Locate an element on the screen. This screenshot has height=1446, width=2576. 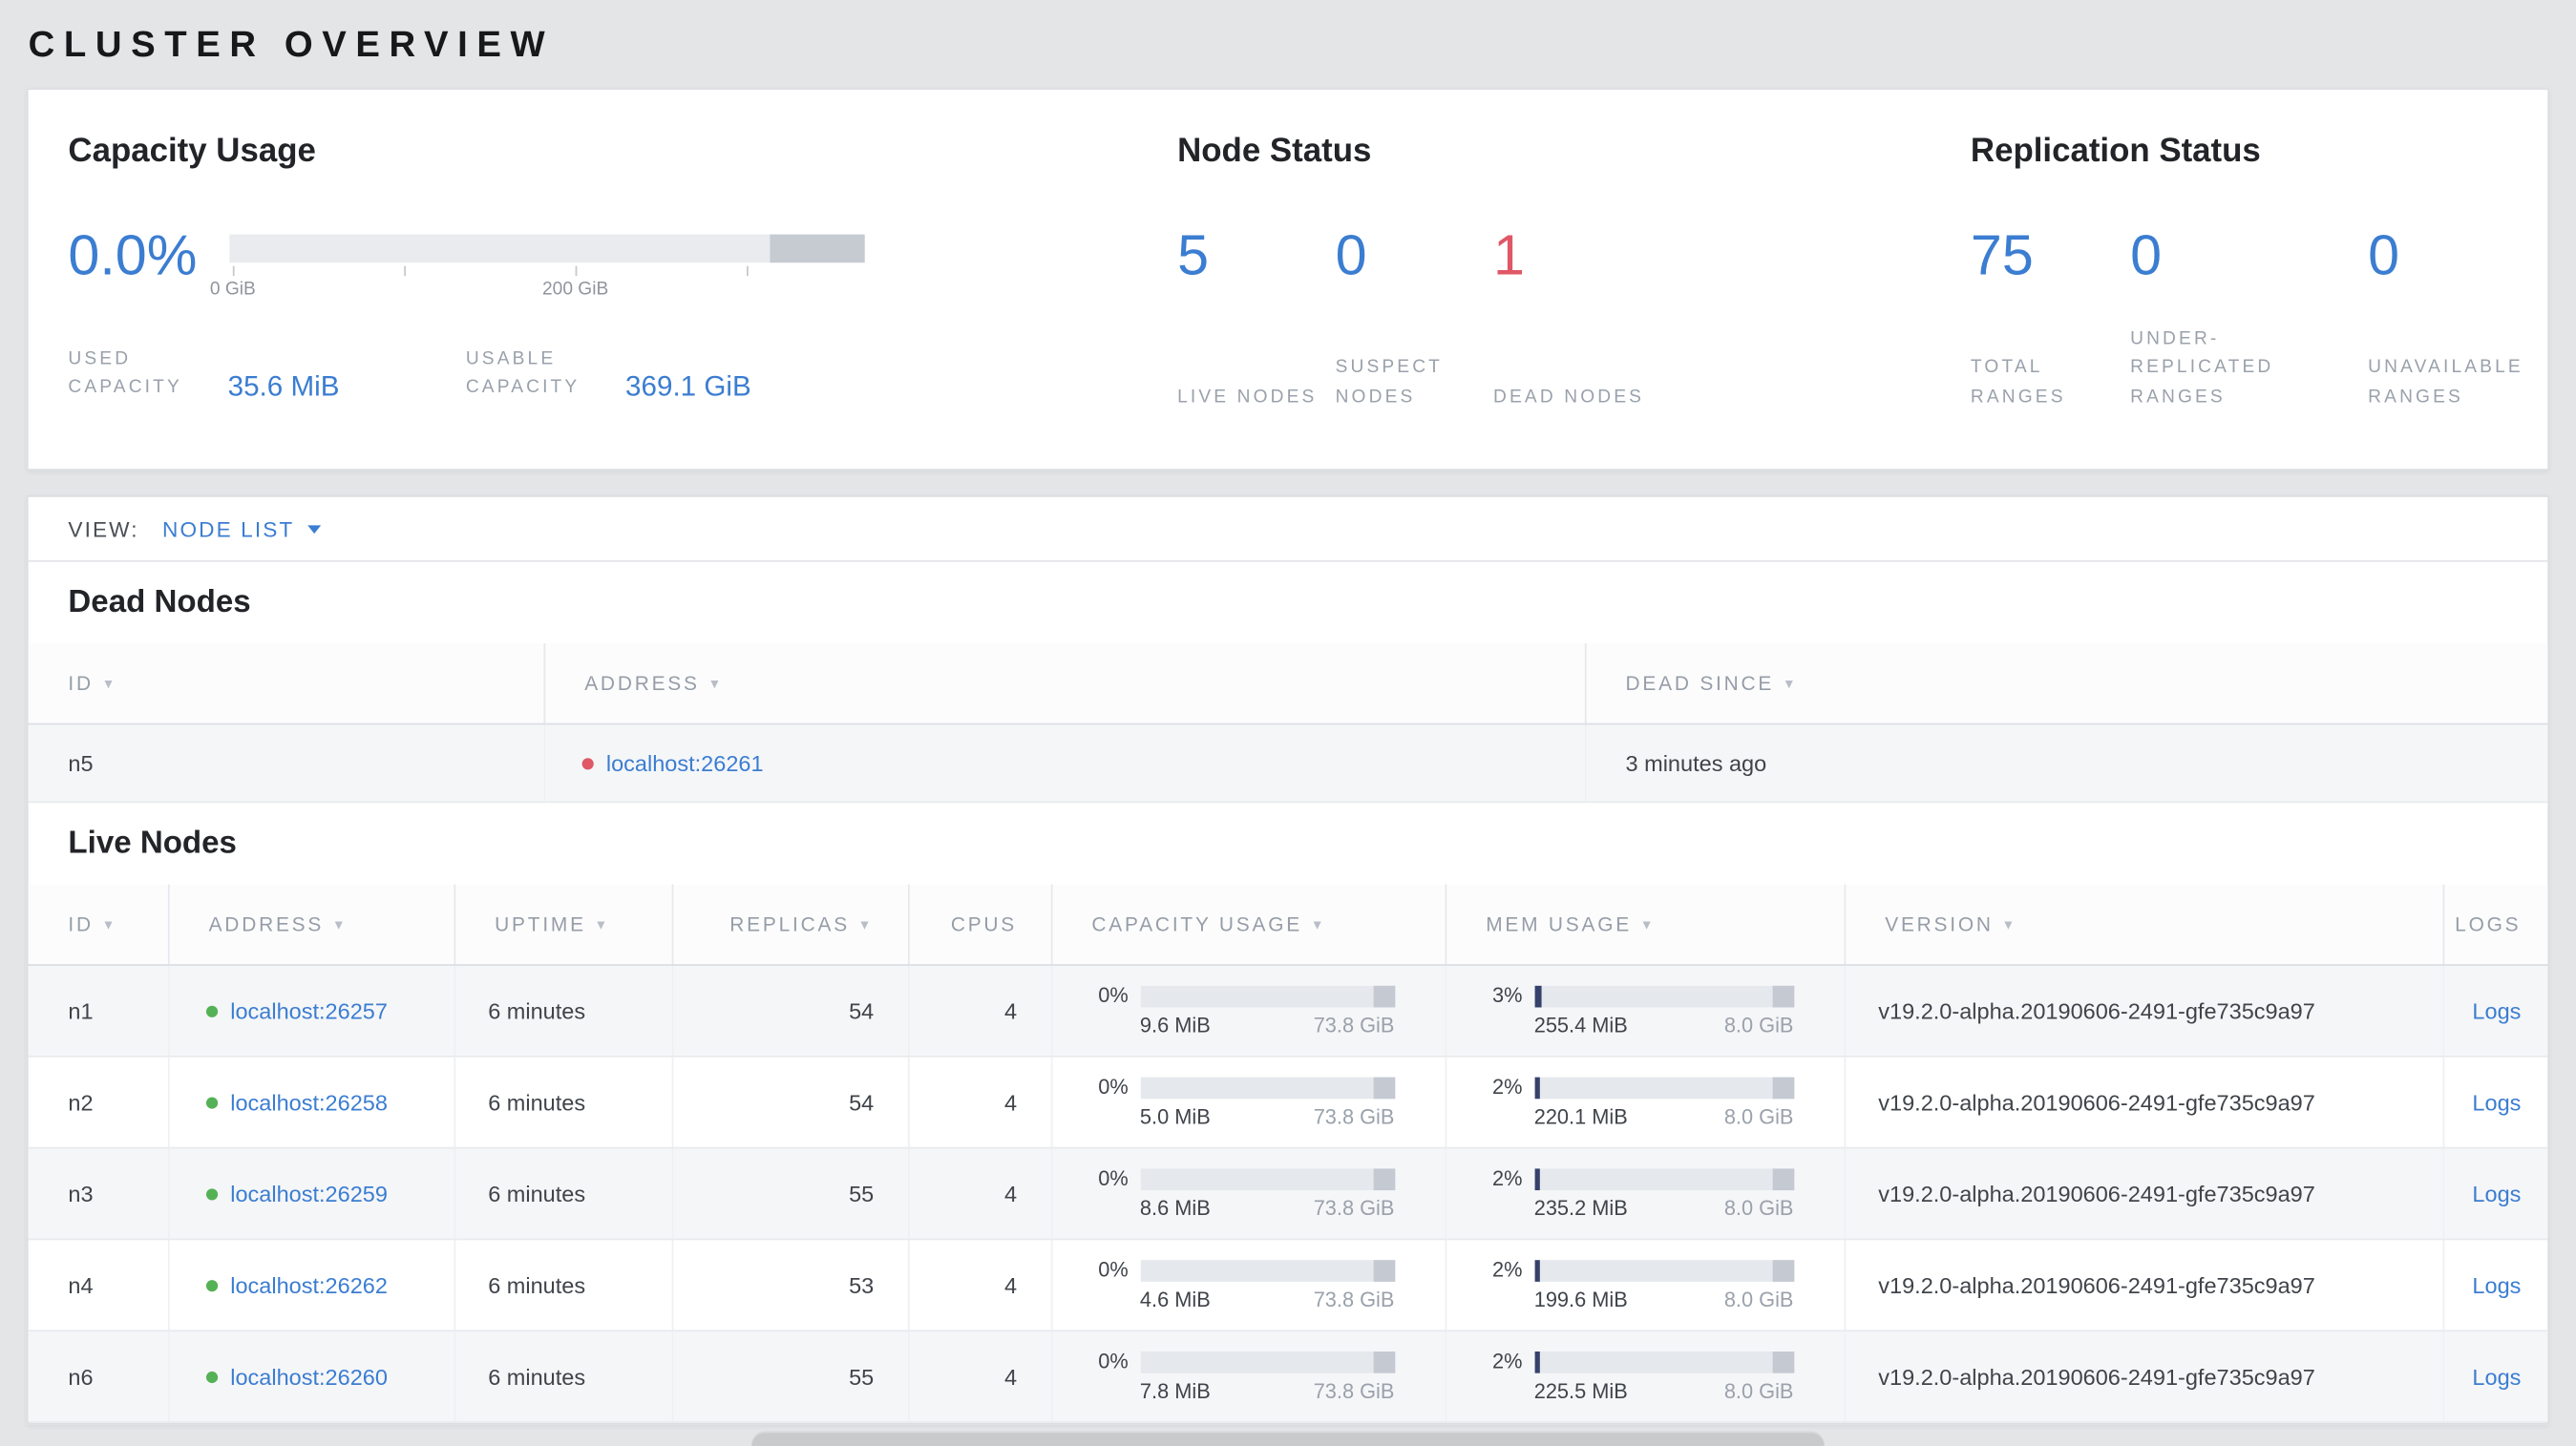
version-cell: v19.2.0-alpha.20190606-2491-gfe735c9a97 is located at coordinates (2144, 1102).